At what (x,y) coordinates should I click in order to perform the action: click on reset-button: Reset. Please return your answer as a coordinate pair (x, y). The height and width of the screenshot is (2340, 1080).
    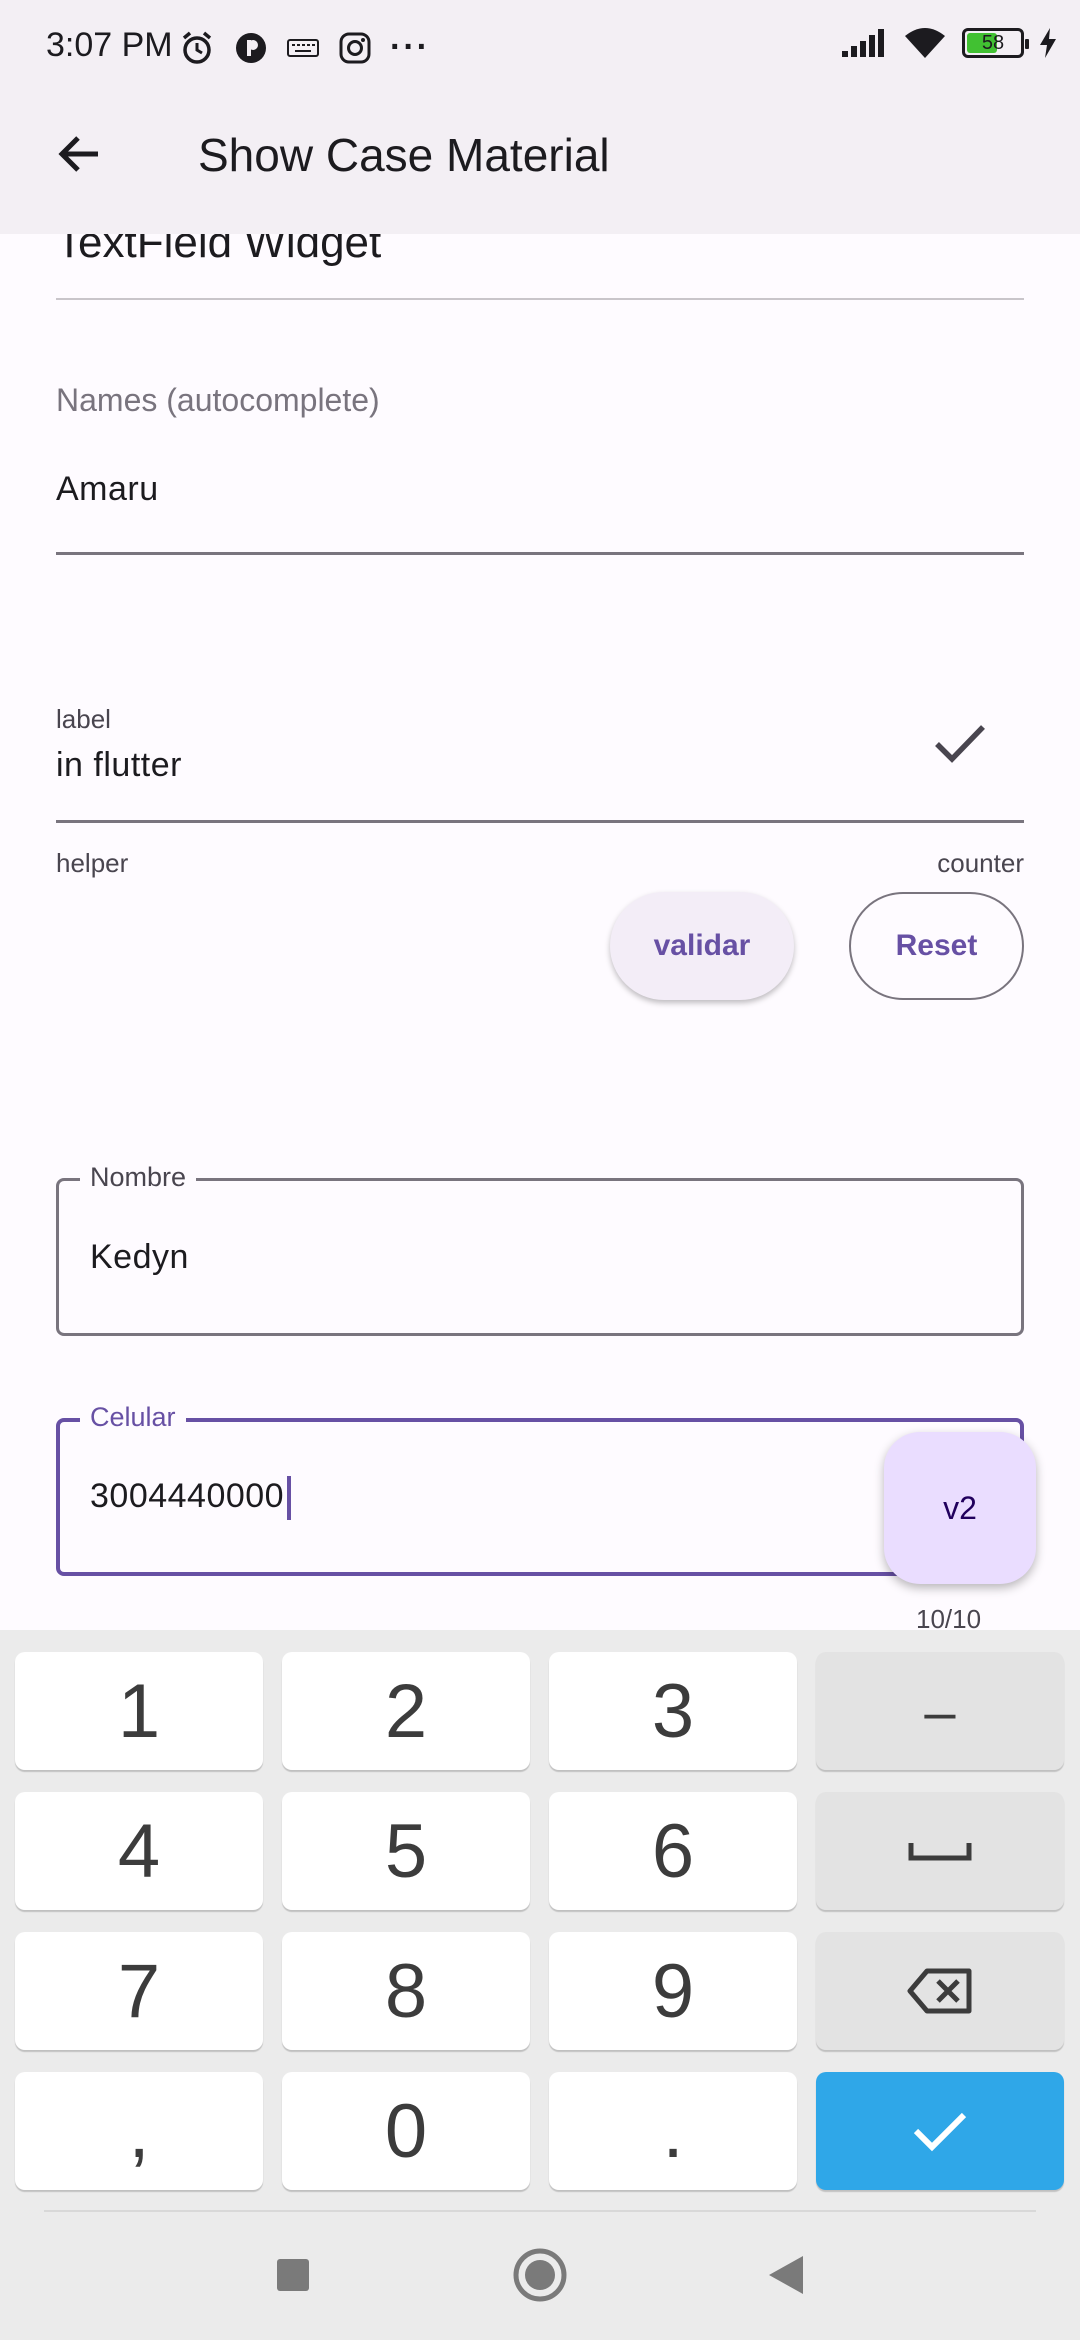
    Looking at the image, I should click on (936, 946).